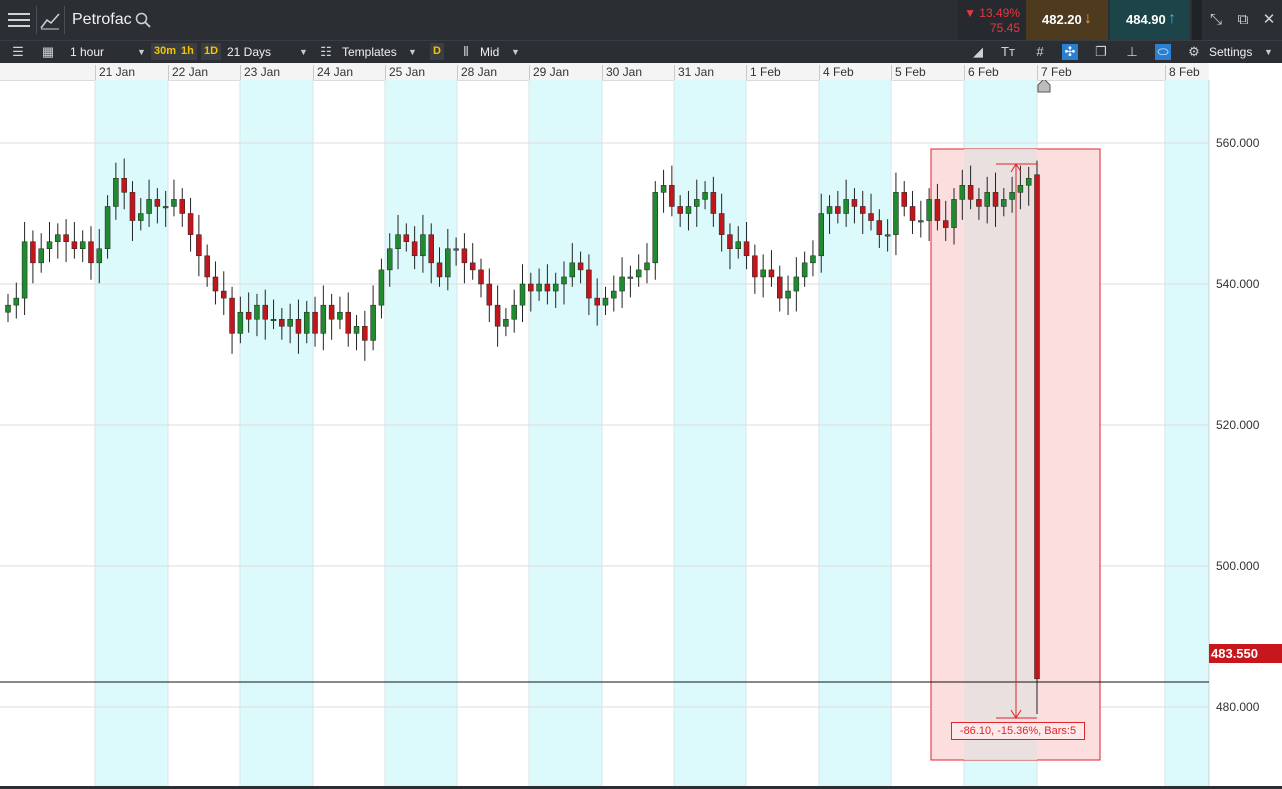 The width and height of the screenshot is (1282, 789). I want to click on templates-icon: ☷, so click(326, 52).